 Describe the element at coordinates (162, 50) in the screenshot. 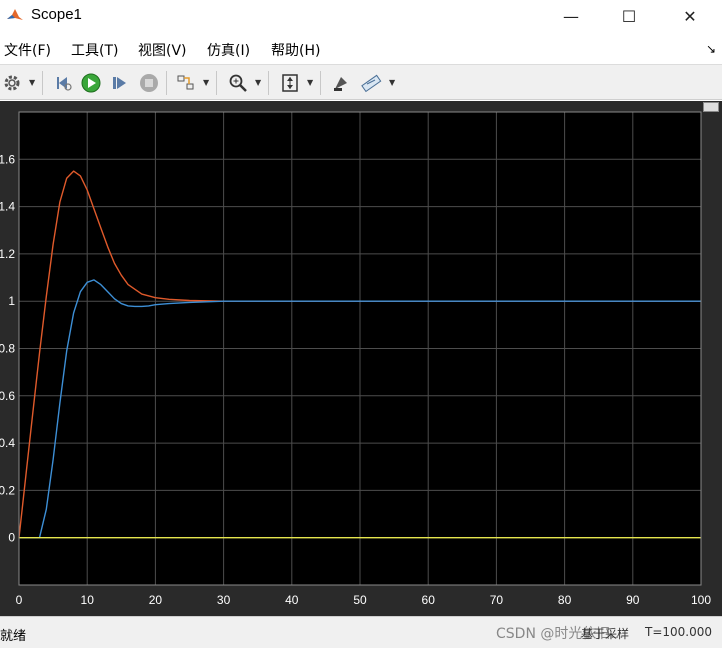

I see `menu-view: 视图(V)` at that location.